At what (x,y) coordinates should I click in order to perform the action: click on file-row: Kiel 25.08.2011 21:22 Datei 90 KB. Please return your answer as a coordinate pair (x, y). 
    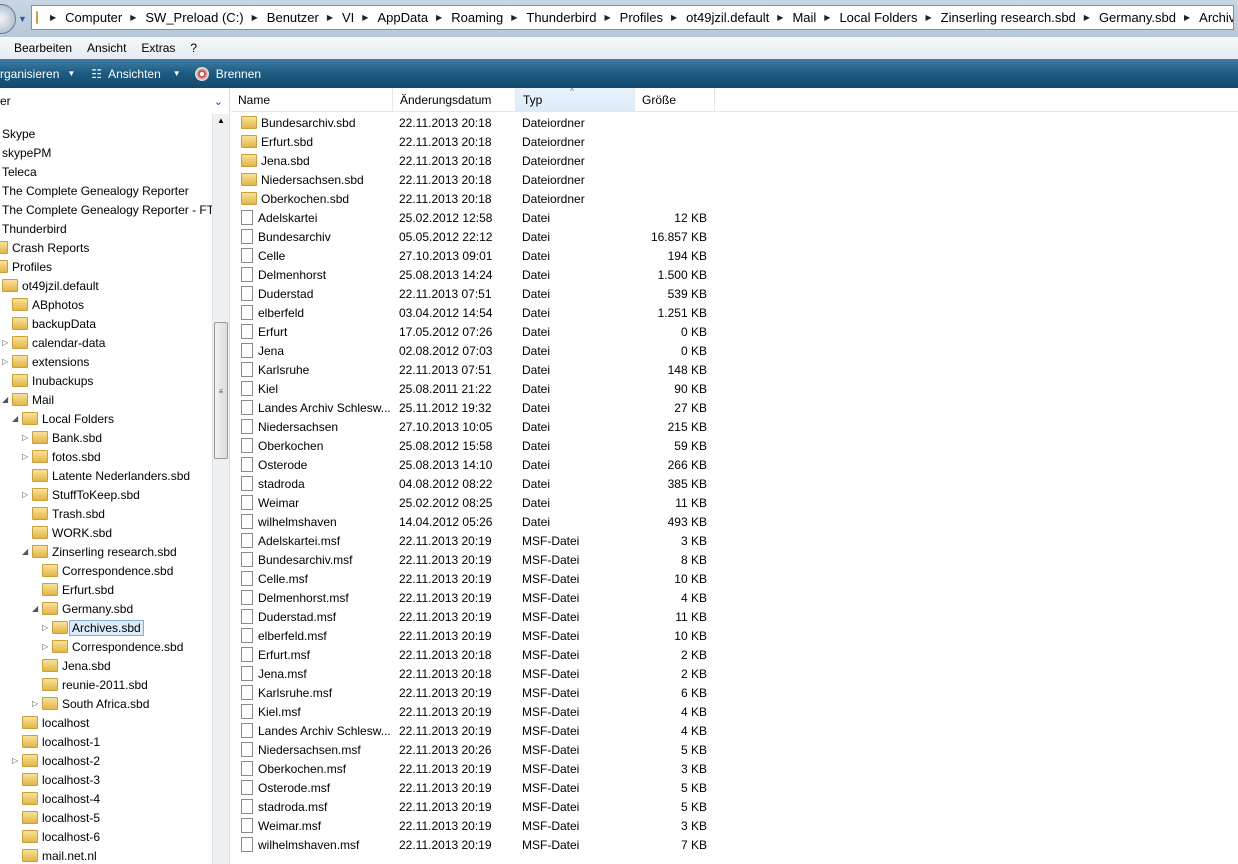
    Looking at the image, I should click on (473, 388).